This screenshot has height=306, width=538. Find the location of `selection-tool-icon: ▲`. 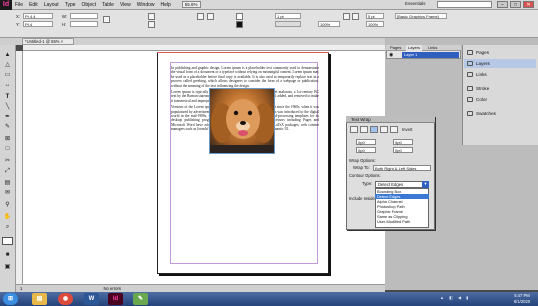

selection-tool-icon: ▲ is located at coordinates (7, 55).